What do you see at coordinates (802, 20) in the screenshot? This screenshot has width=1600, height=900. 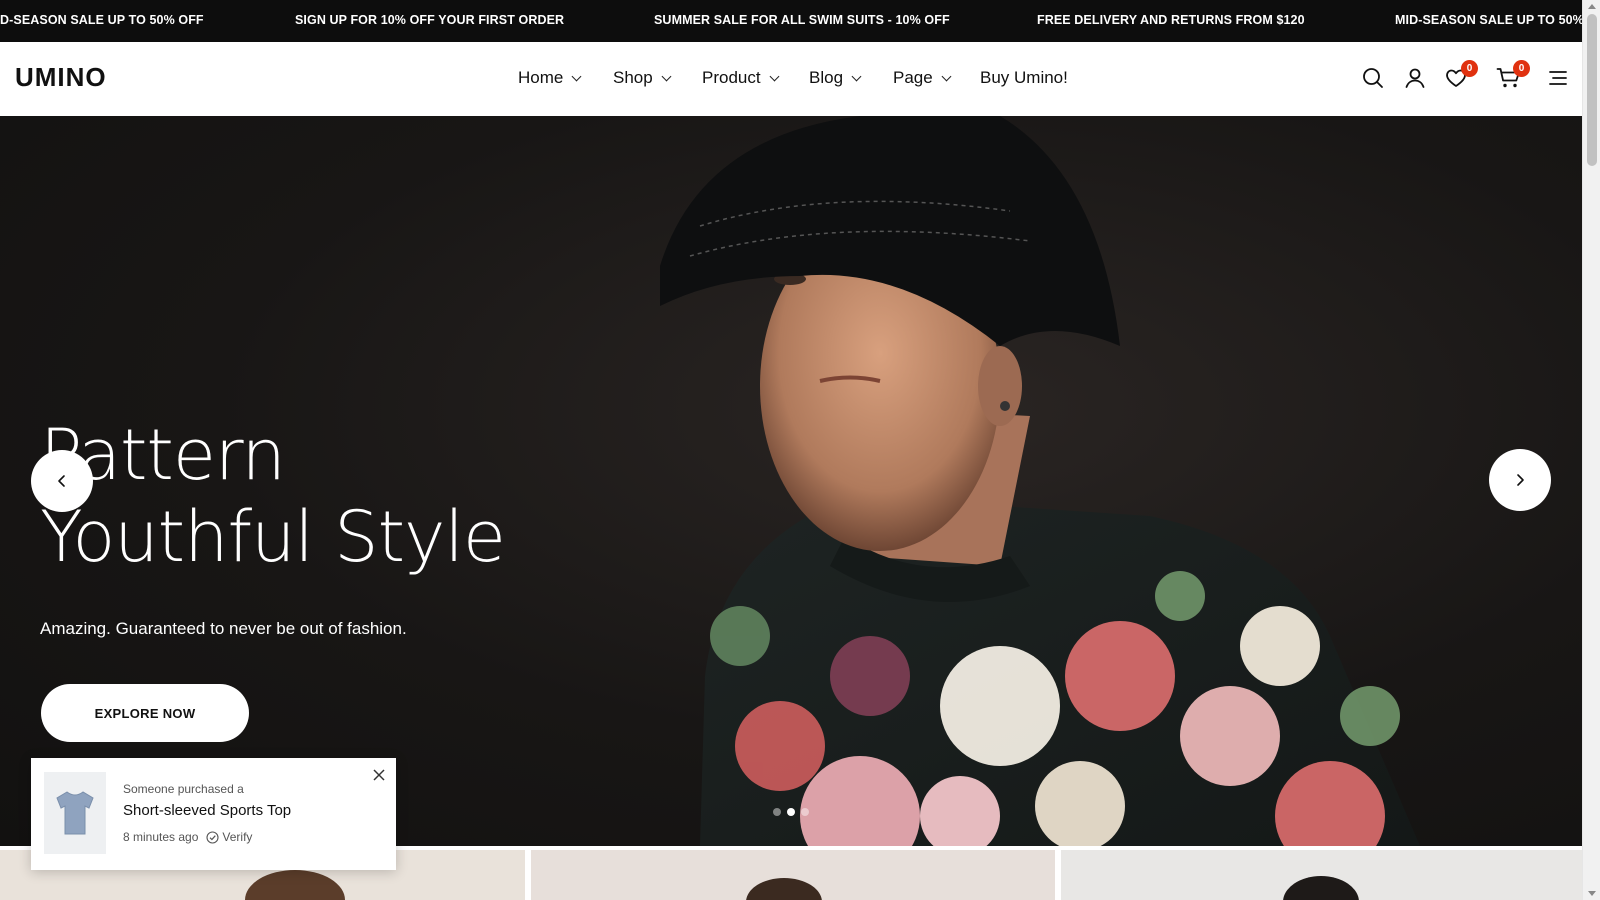 I see `announcement-item: SUMMER SALE FOR ALL SWIM SUITS - 10% OFF` at bounding box center [802, 20].